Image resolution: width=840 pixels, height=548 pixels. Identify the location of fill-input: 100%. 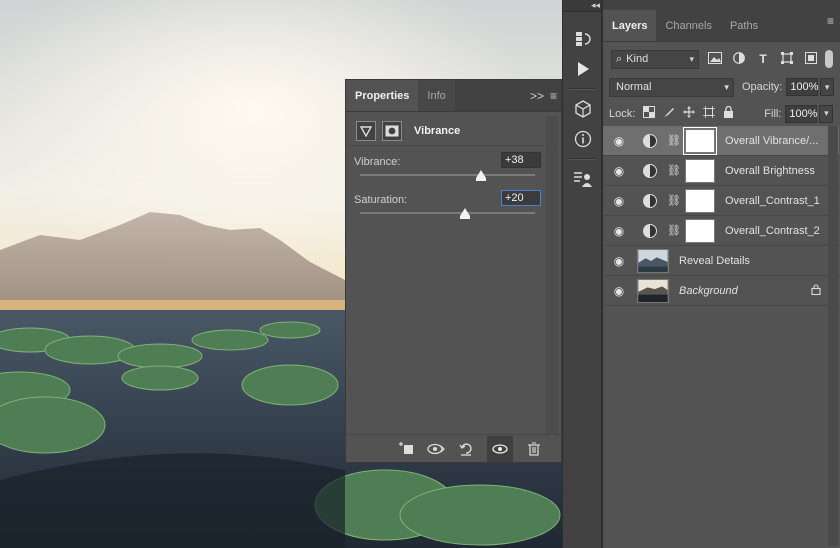
(801, 113).